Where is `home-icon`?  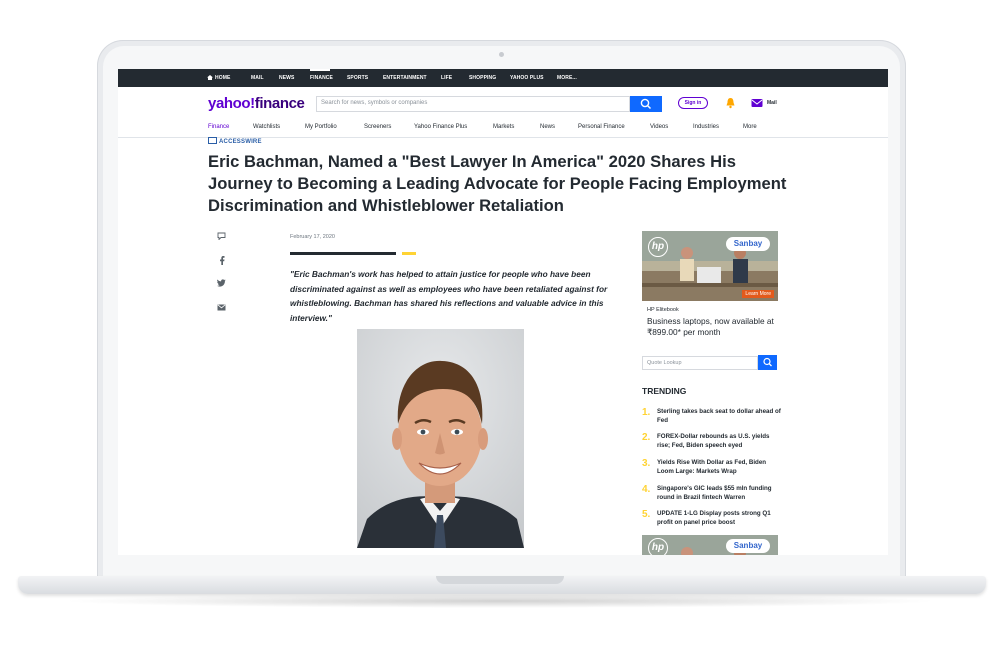
home-icon is located at coordinates (210, 77).